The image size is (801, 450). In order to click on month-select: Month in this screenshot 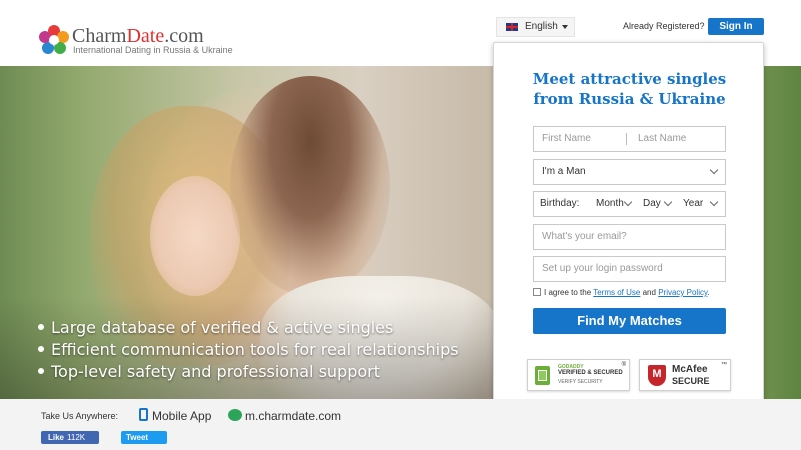, I will do `click(610, 204)`.